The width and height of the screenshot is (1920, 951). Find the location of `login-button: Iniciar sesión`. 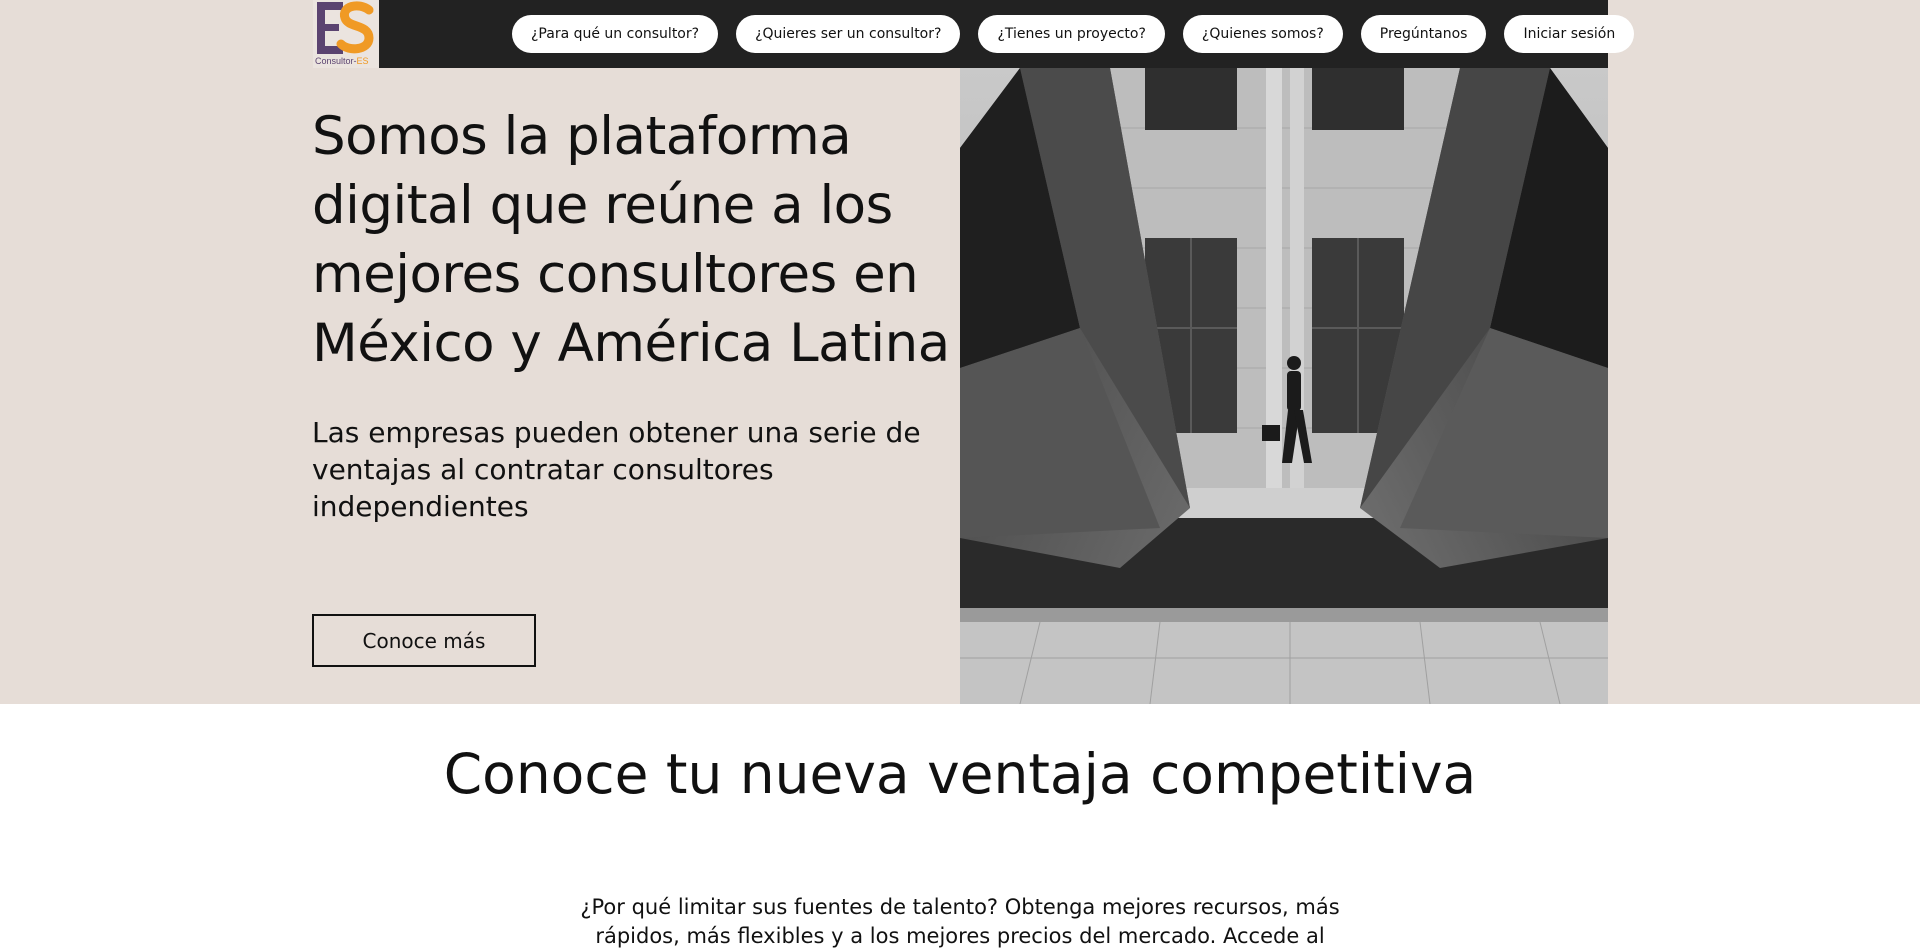

login-button: Iniciar sesión is located at coordinates (1569, 34).